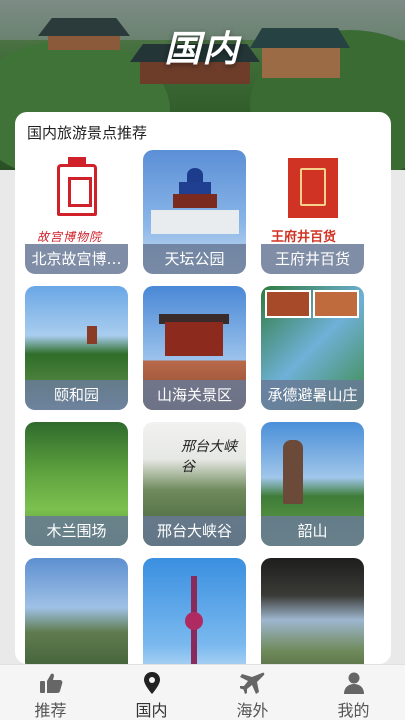 The image size is (405, 720). I want to click on person-icon, so click(353, 683).